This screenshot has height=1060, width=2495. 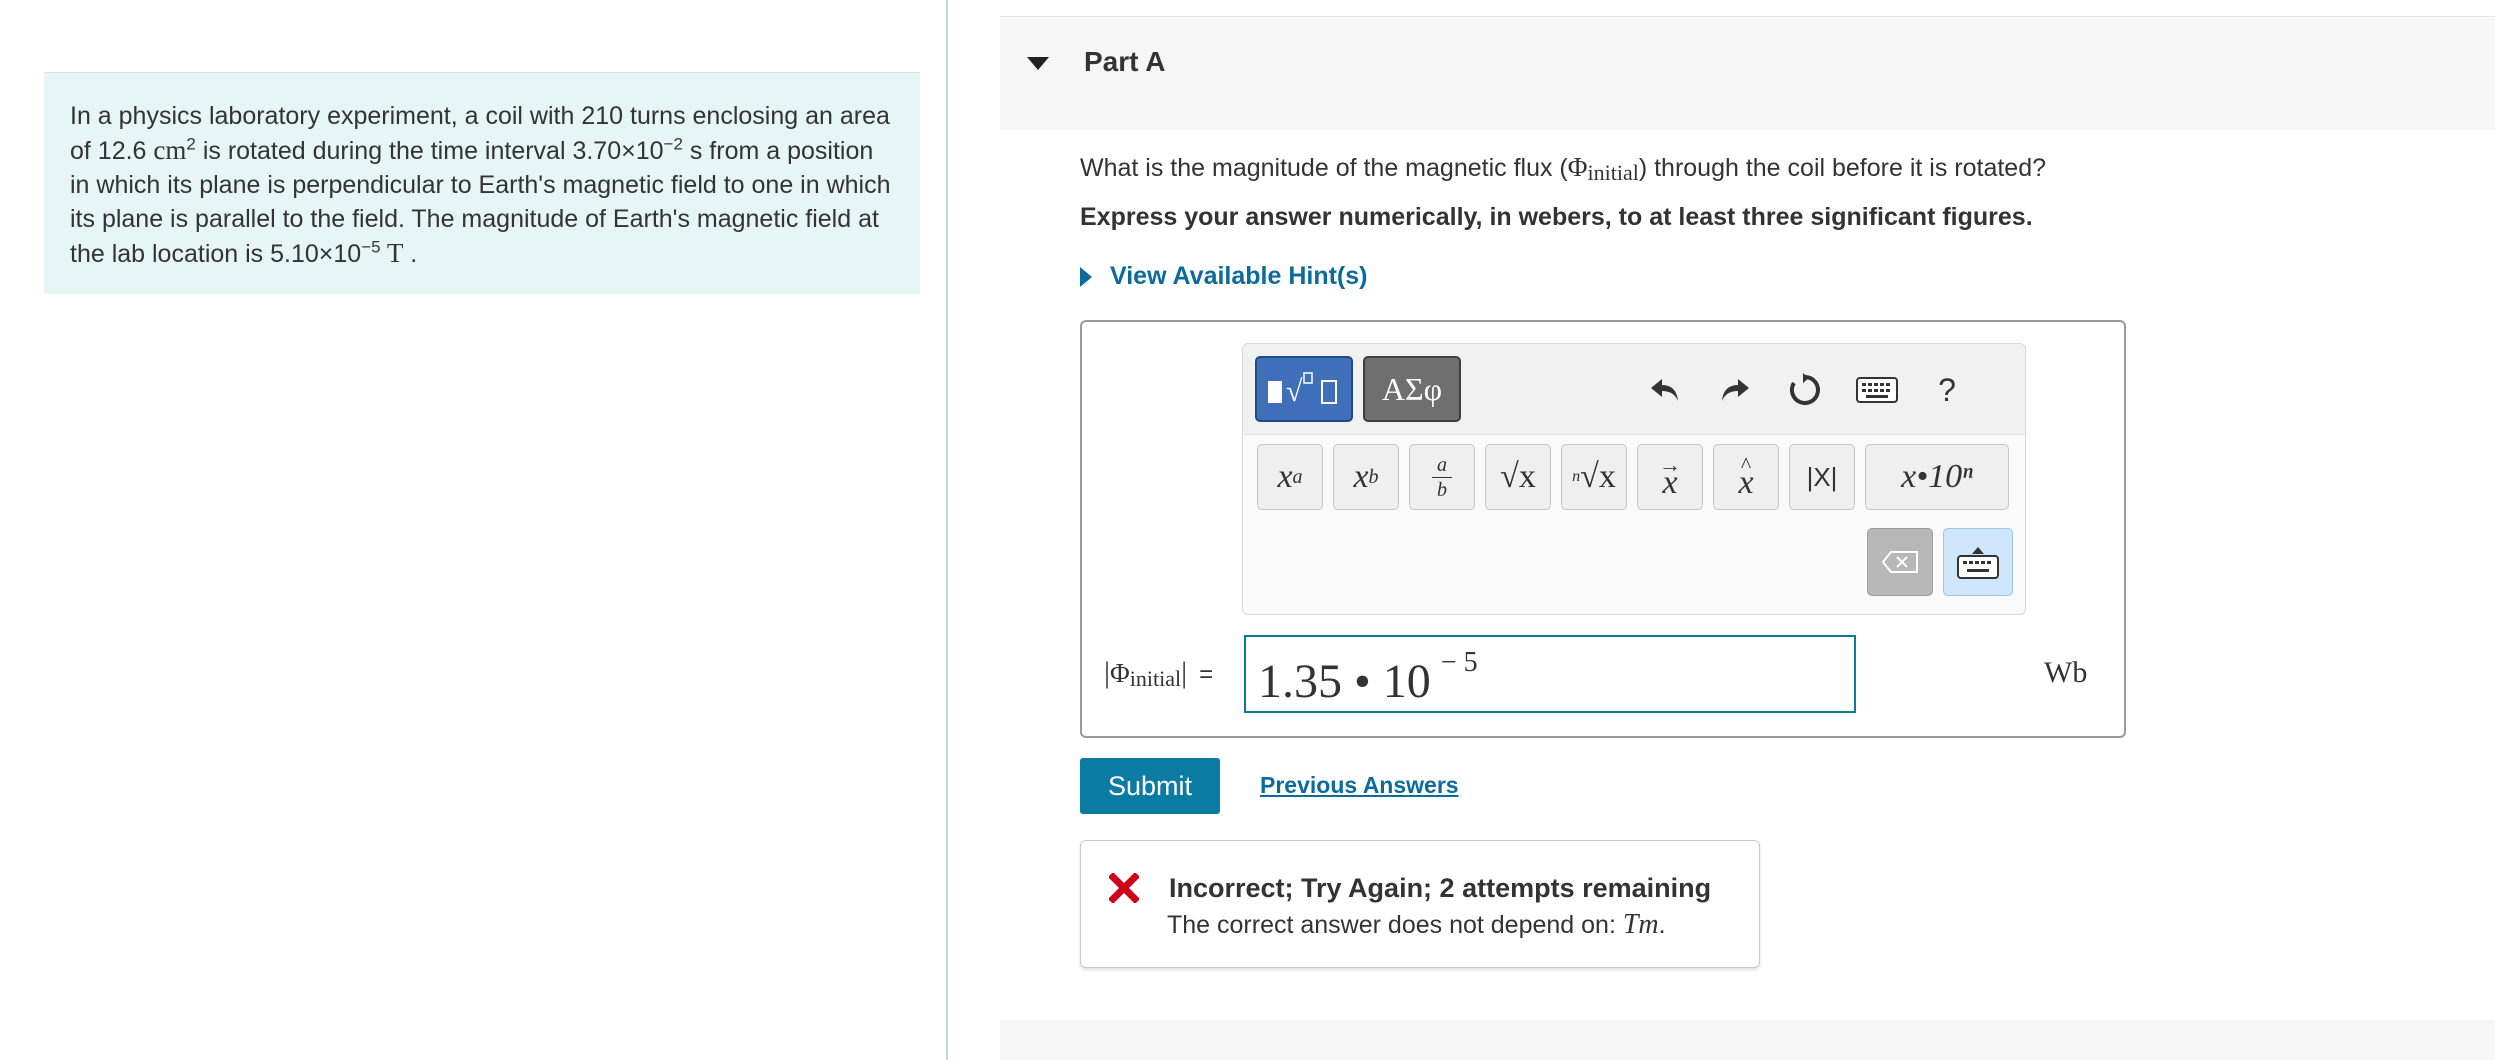 What do you see at coordinates (191, 144) in the screenshot?
I see `area-exponent: 2` at bounding box center [191, 144].